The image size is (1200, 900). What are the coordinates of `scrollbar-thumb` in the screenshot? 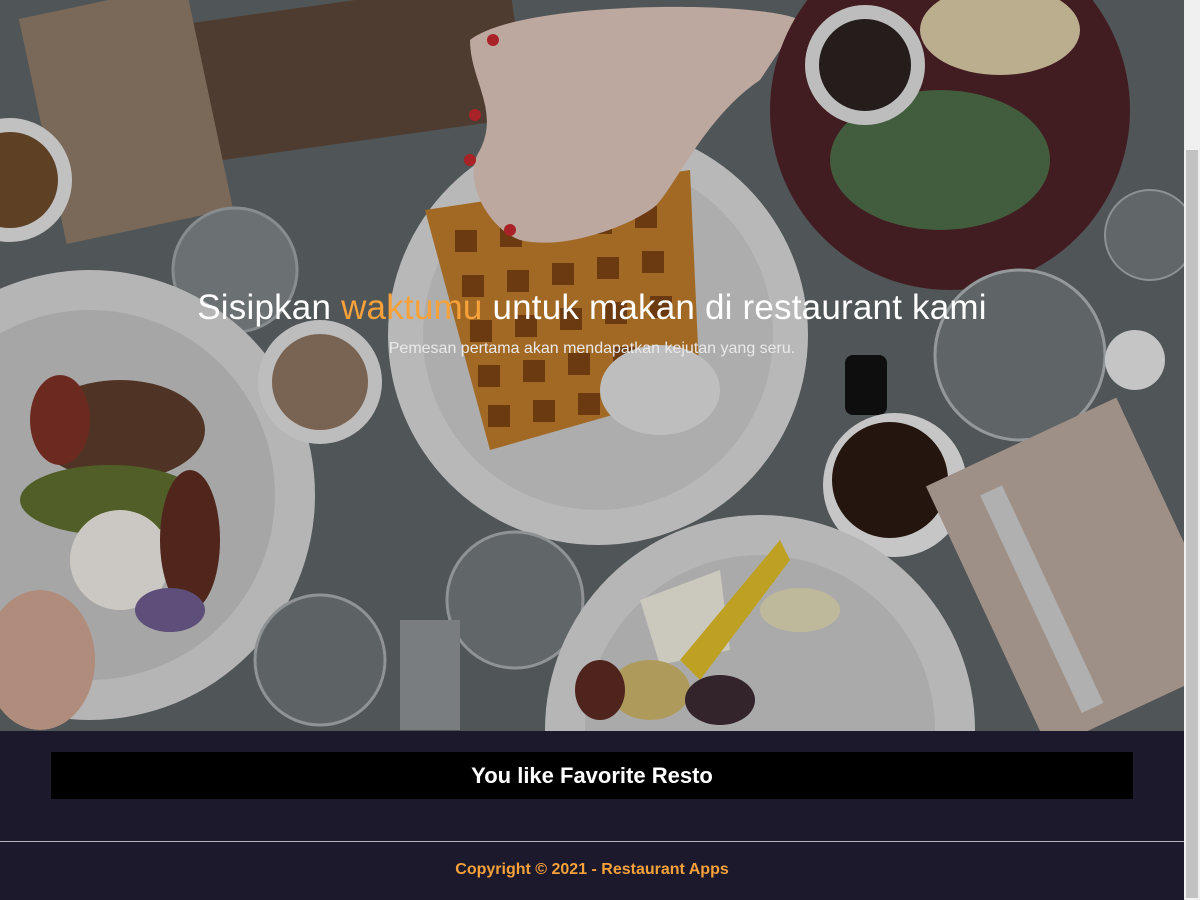 It's located at (1192, 524).